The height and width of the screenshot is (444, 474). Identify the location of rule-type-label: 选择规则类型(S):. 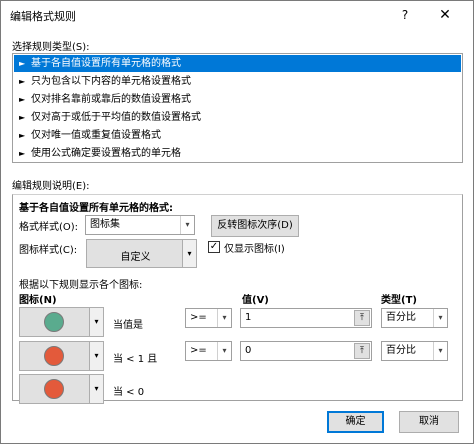
(51, 47).